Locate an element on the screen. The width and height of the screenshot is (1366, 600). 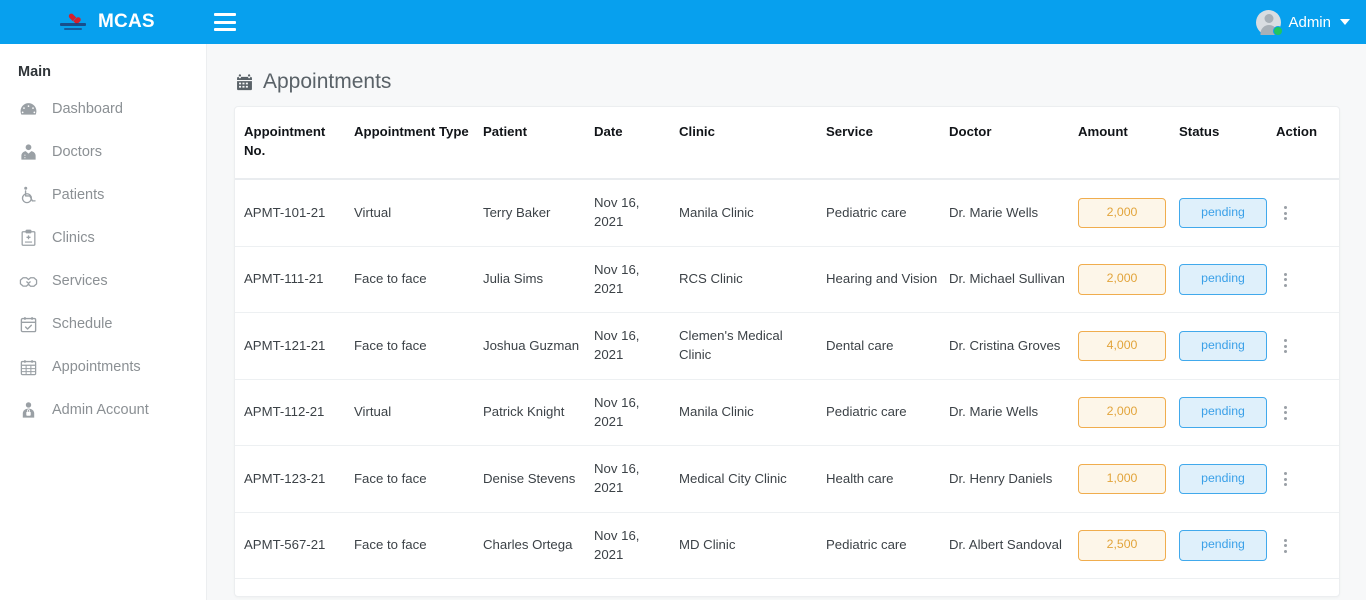
amount-badge: 2,500 is located at coordinates (1122, 545).